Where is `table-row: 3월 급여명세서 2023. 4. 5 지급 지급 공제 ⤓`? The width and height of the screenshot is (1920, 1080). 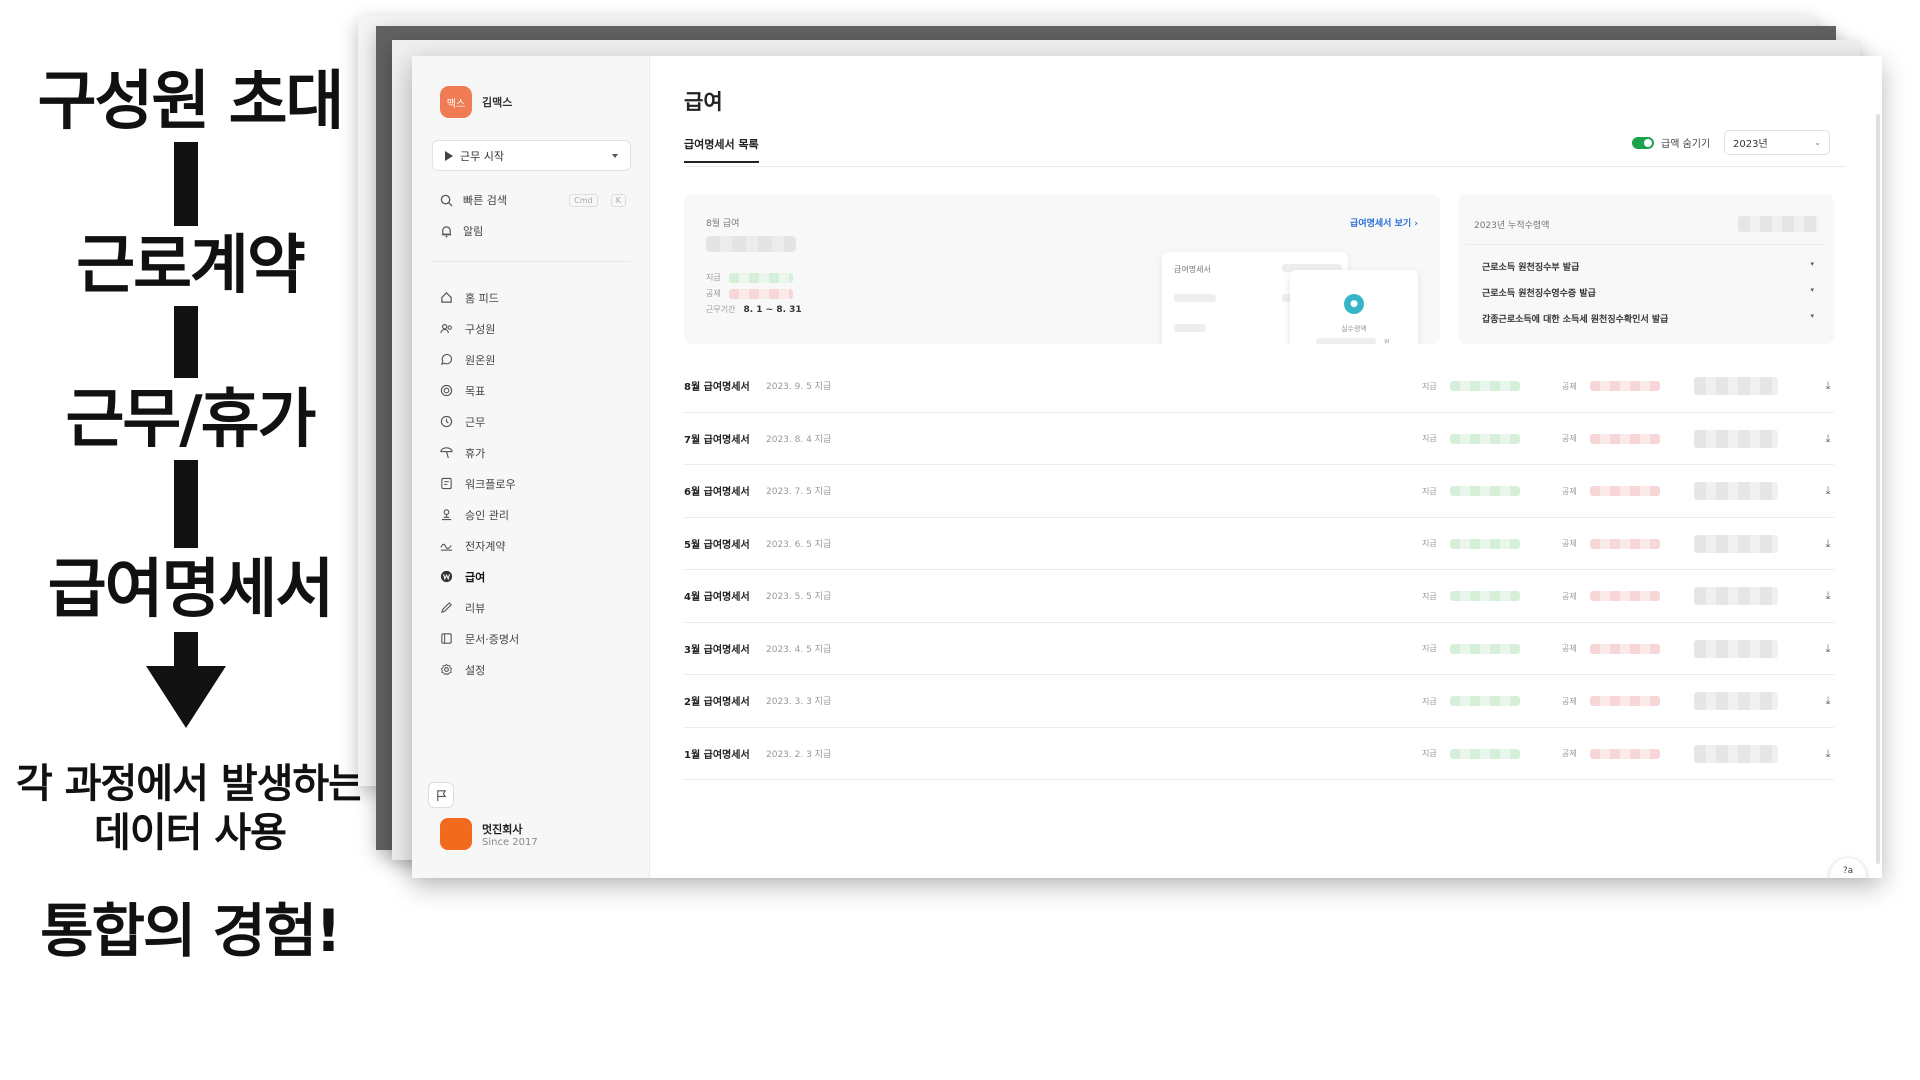
table-row: 3월 급여명세서 2023. 4. 5 지급 지급 공제 ⤓ is located at coordinates (1259, 649).